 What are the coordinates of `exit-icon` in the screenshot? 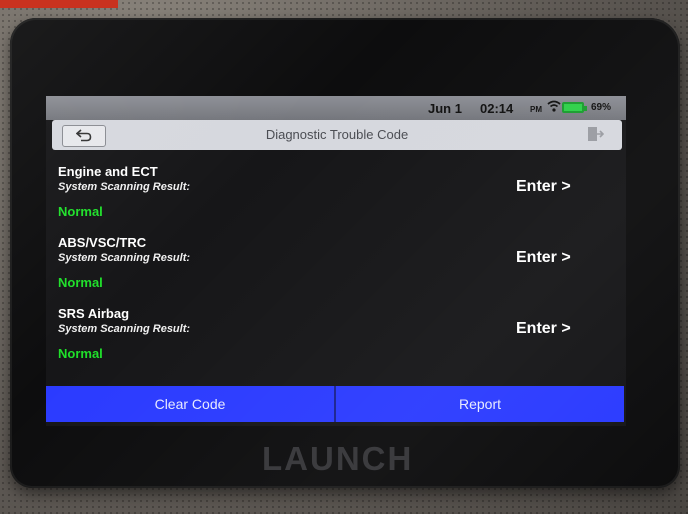 It's located at (596, 134).